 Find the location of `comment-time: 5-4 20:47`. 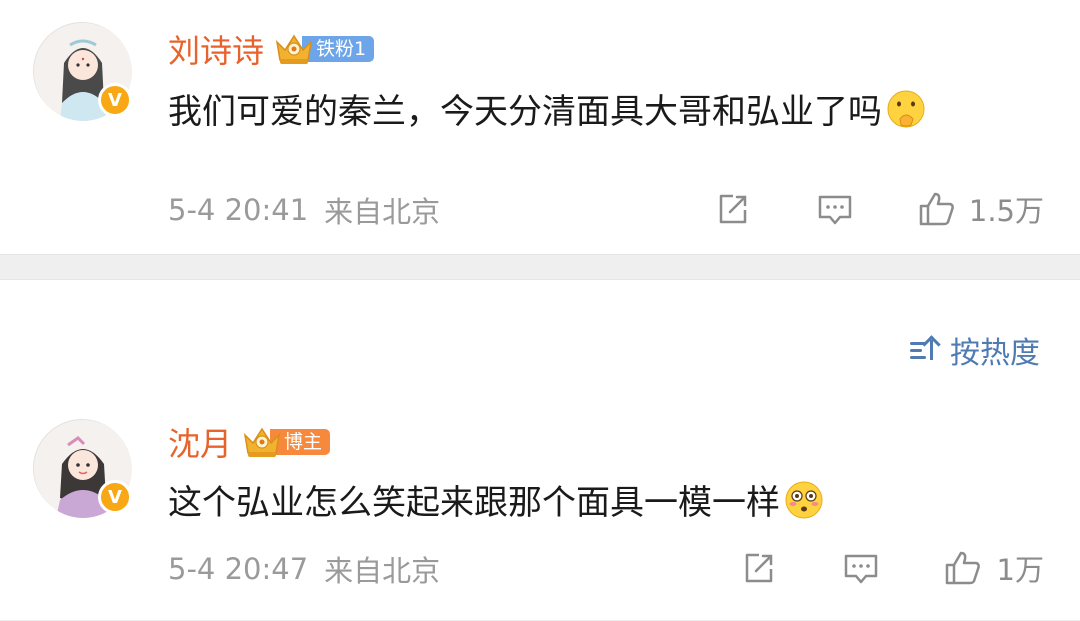

comment-time: 5-4 20:47 is located at coordinates (238, 569).